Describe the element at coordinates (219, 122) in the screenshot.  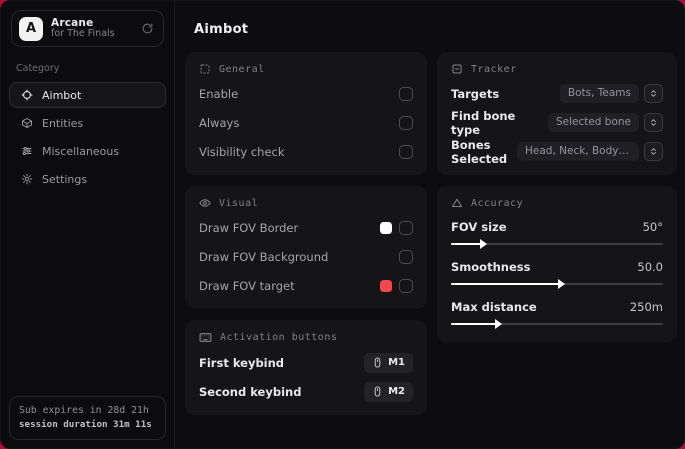
I see `setting-label: Always` at that location.